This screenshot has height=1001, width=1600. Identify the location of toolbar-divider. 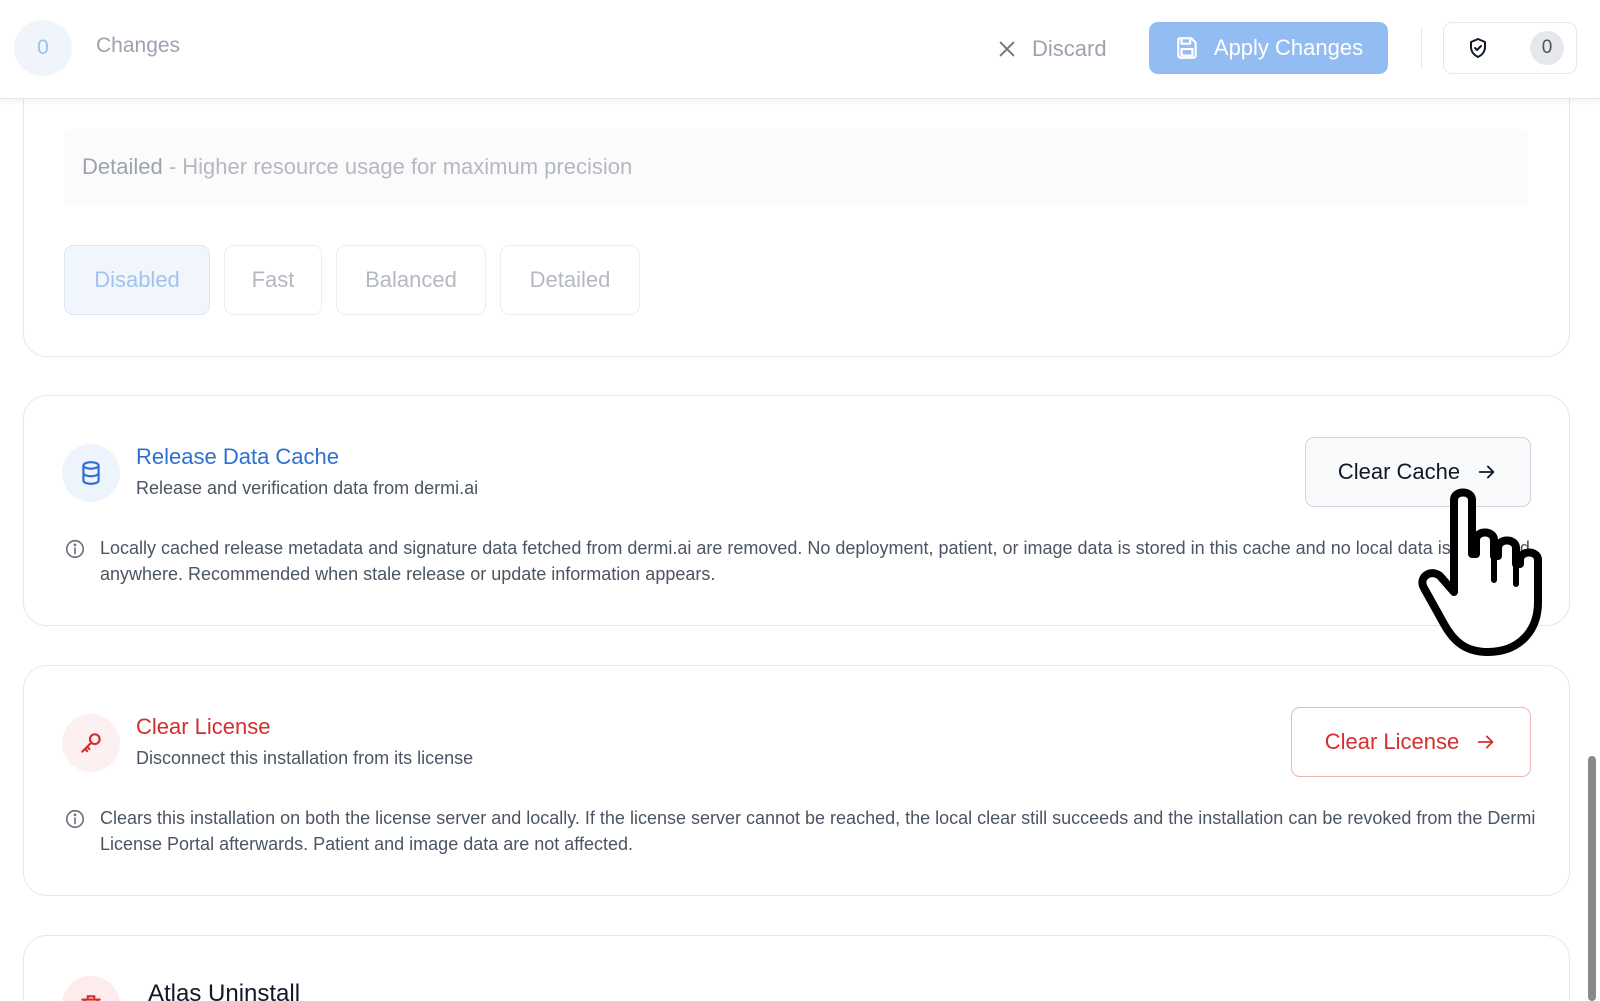
(1421, 48).